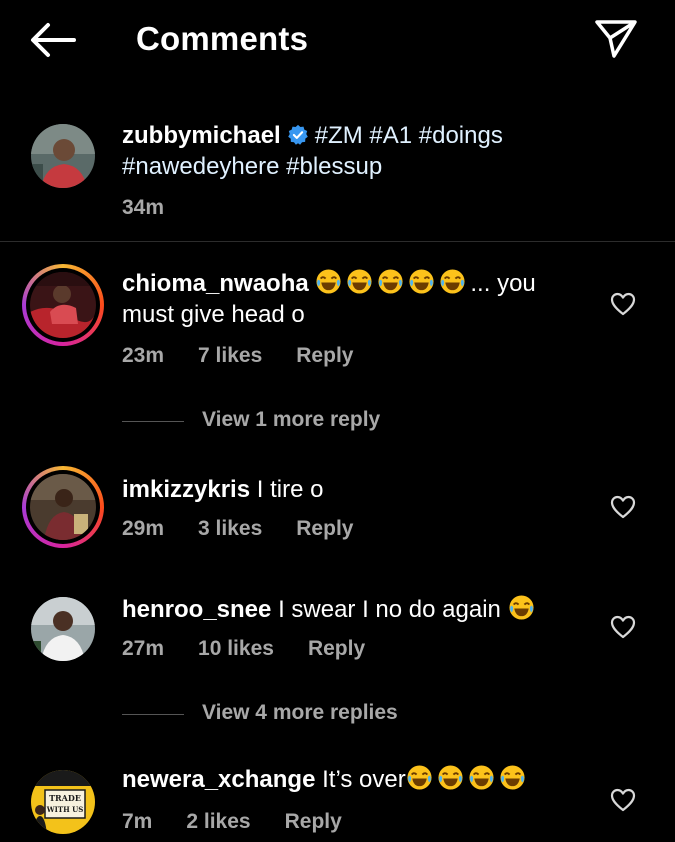 The image size is (675, 842). Describe the element at coordinates (337, 40) in the screenshot. I see `header: Comments` at that location.